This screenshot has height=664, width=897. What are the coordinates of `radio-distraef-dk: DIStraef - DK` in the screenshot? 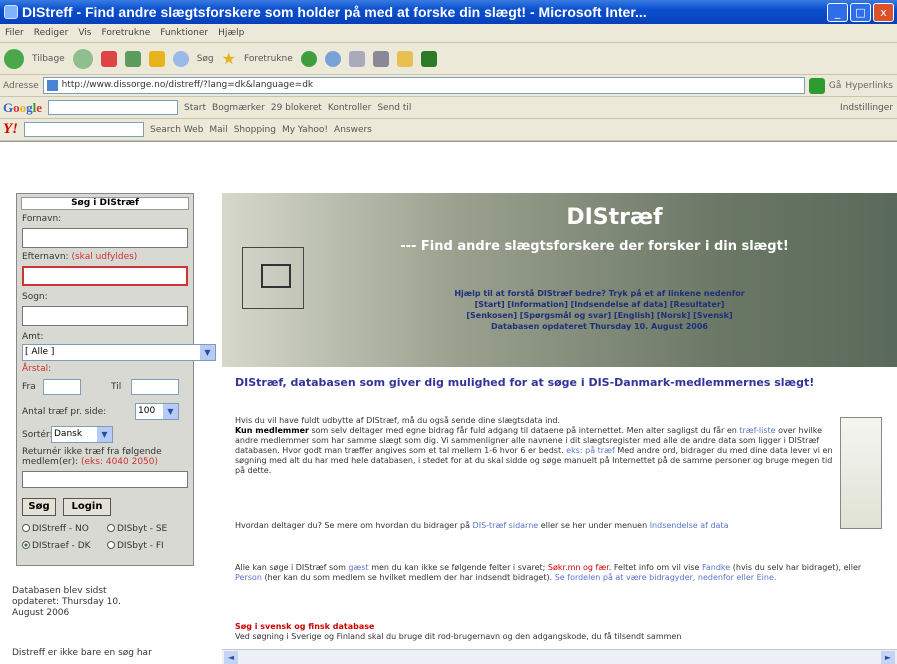 It's located at (56, 546).